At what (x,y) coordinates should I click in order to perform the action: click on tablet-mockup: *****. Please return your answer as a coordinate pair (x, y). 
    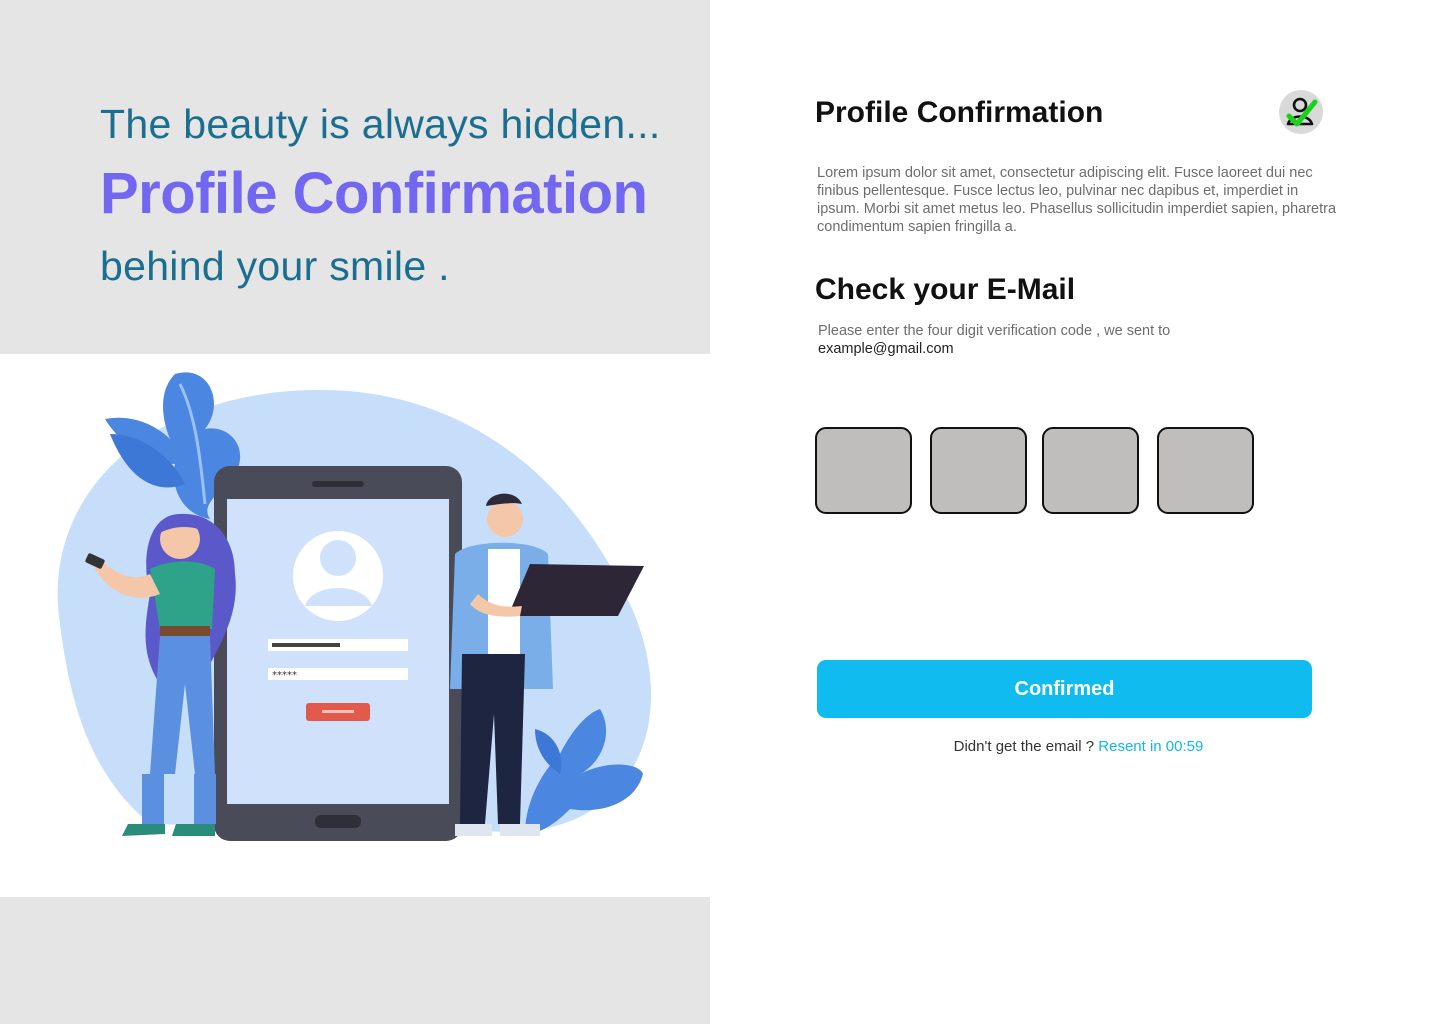
    Looking at the image, I should click on (338, 653).